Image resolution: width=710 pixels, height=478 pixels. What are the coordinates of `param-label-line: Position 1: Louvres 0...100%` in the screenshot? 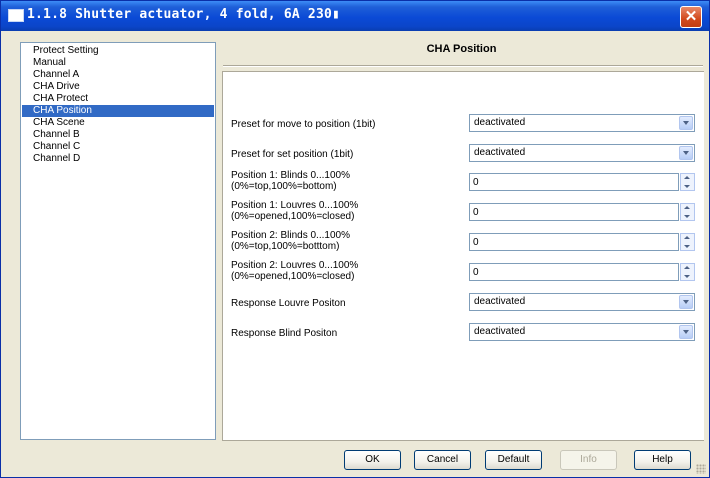 It's located at (295, 205).